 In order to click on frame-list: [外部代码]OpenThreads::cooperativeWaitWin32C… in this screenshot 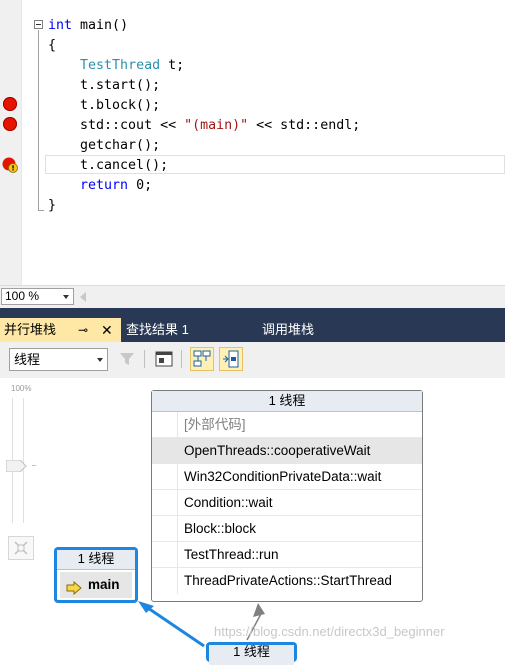, I will do `click(287, 503)`.